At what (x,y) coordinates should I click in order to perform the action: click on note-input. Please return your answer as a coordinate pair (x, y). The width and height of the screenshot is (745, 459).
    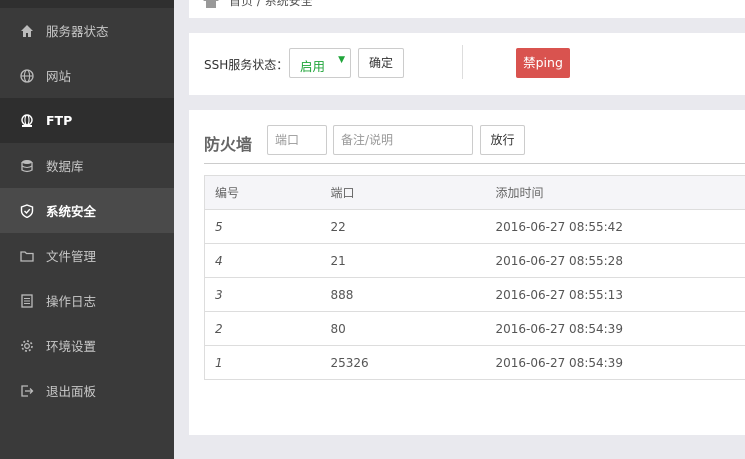
    Looking at the image, I should click on (403, 140).